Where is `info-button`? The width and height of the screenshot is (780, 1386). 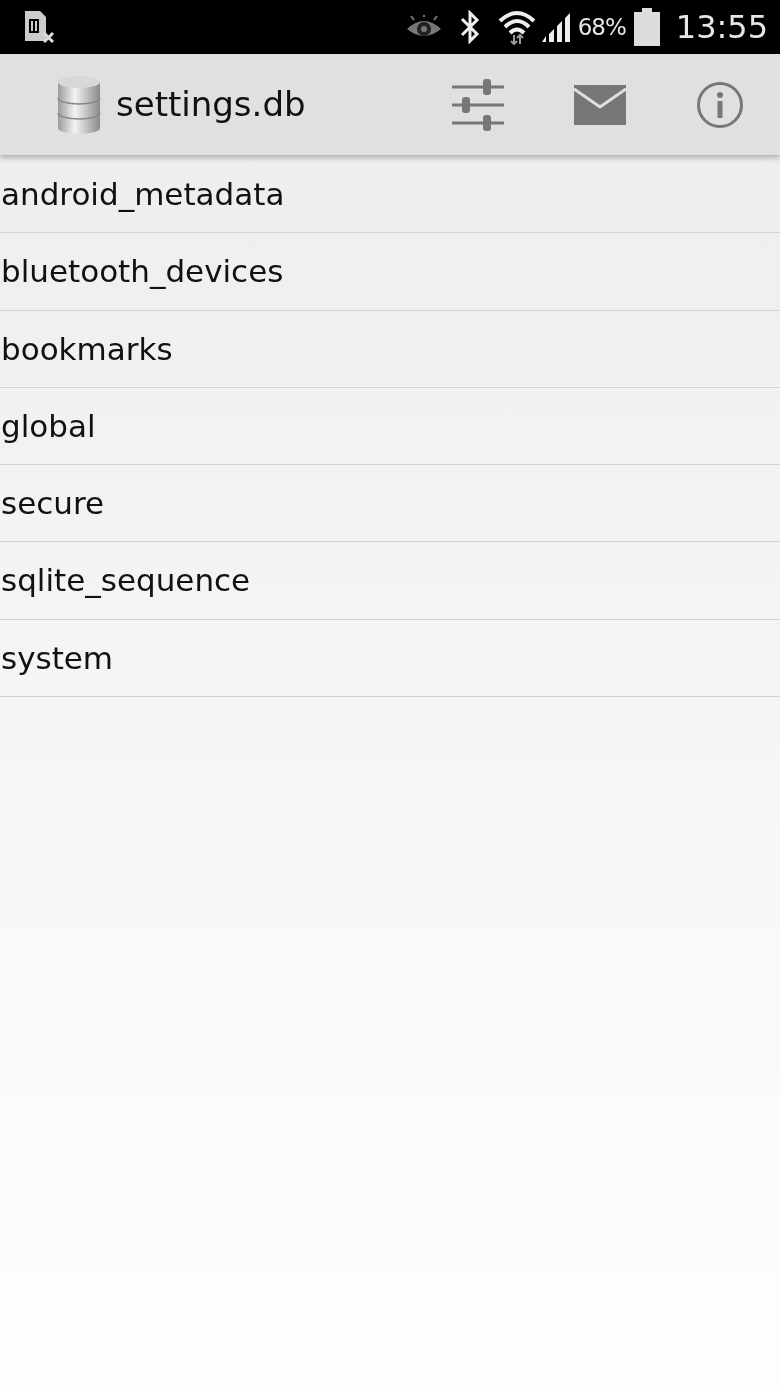
info-button is located at coordinates (720, 104).